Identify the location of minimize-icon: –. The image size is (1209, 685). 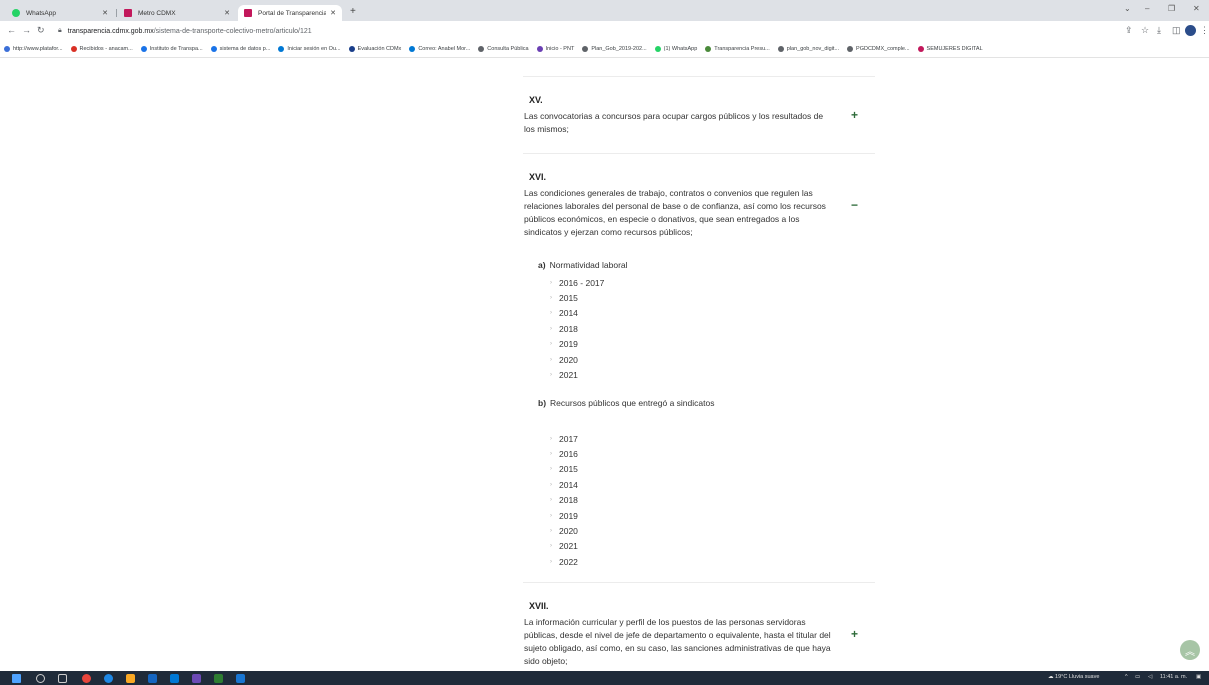
(1147, 8).